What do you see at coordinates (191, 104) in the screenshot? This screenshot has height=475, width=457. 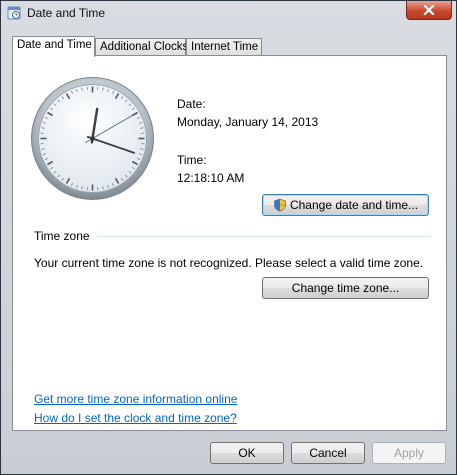 I see `date-label: Date:` at bounding box center [191, 104].